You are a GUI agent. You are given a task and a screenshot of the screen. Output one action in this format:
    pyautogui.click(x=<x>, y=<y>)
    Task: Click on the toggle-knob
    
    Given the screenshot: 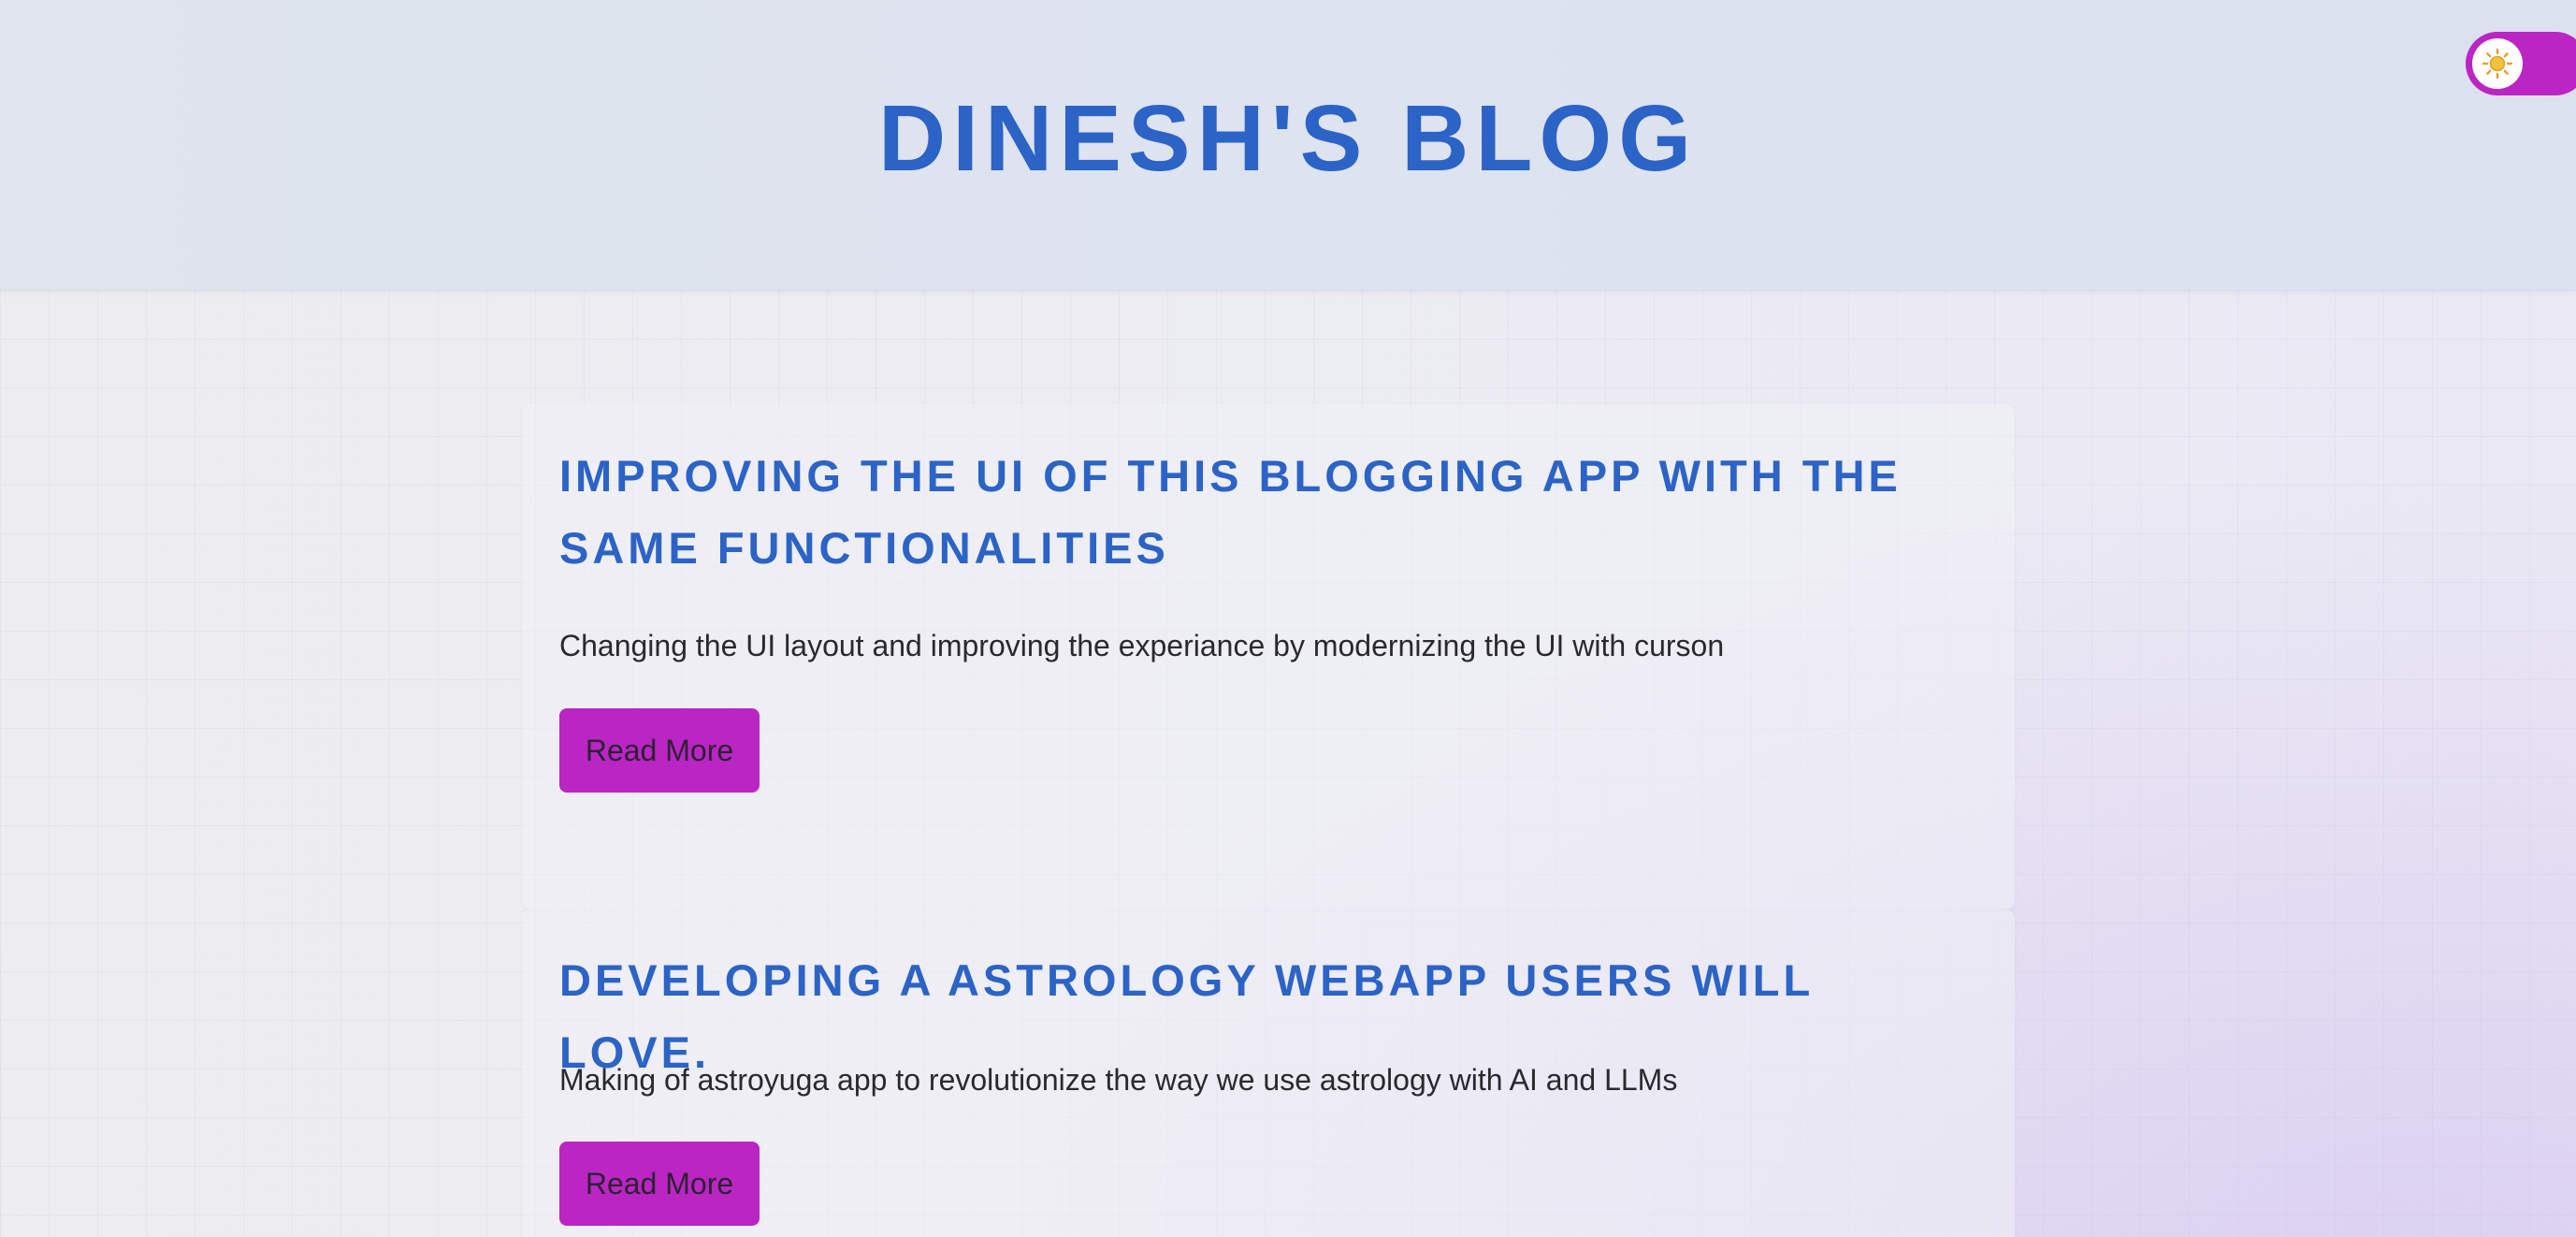 What is the action you would take?
    pyautogui.click(x=2497, y=63)
    